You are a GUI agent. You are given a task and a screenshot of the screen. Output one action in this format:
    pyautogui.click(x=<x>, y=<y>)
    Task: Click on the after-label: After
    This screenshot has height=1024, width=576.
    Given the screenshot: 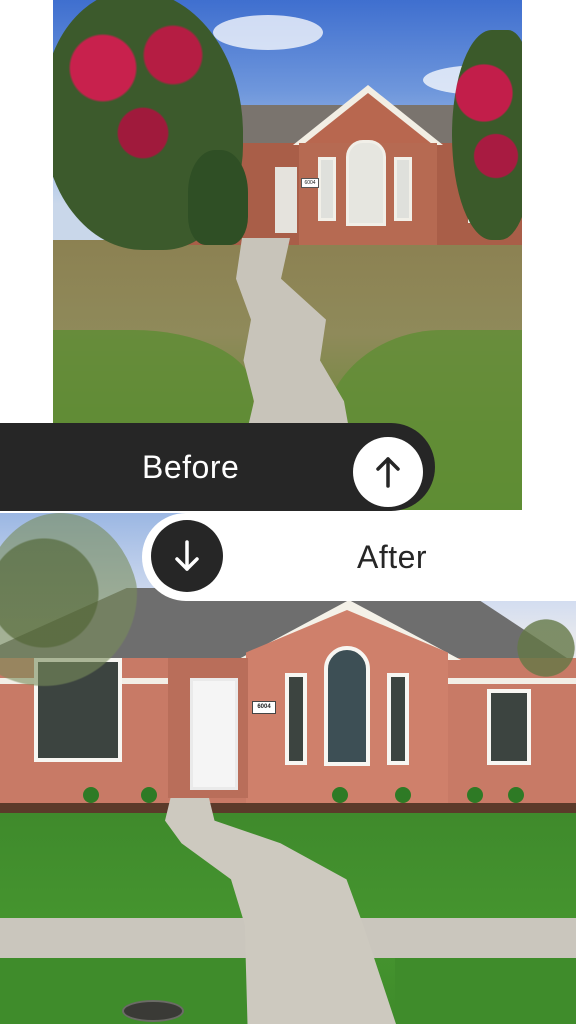 What is the action you would take?
    pyautogui.click(x=392, y=557)
    